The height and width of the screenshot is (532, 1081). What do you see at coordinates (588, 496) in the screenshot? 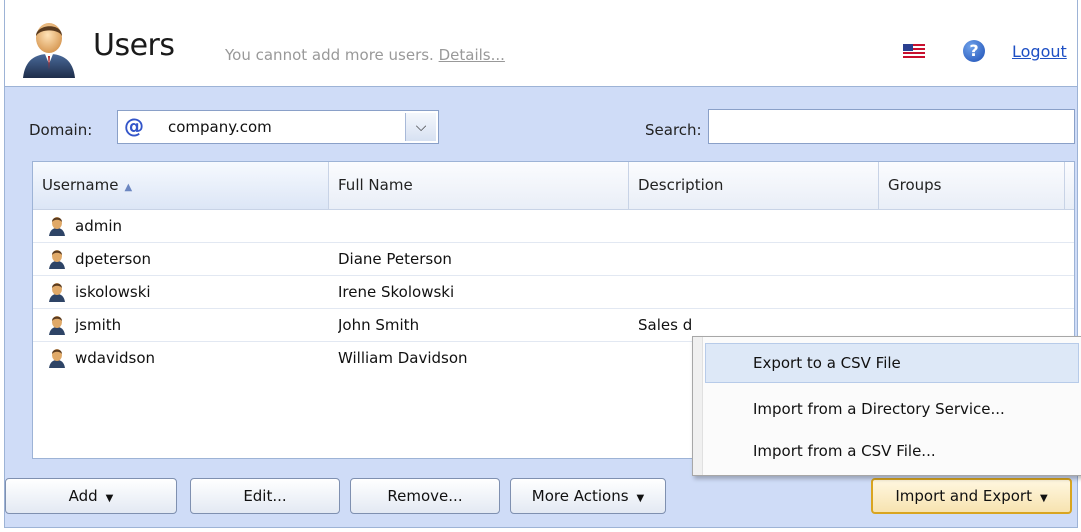
I see `more-actions-button: More Actions ▼` at bounding box center [588, 496].